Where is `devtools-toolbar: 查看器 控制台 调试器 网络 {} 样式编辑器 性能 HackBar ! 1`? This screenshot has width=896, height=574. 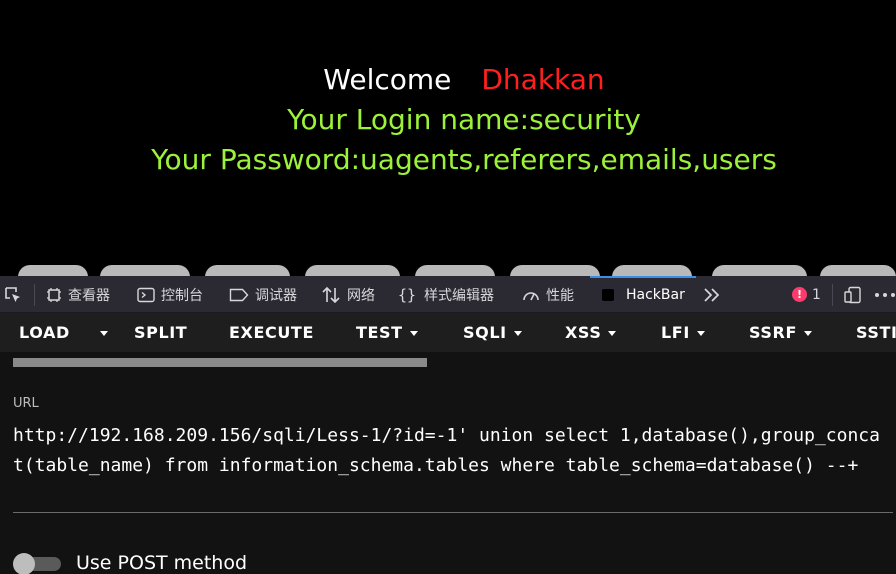
devtools-toolbar: 查看器 控制台 调试器 网络 {} 样式编辑器 性能 HackBar ! 1 is located at coordinates (448, 294).